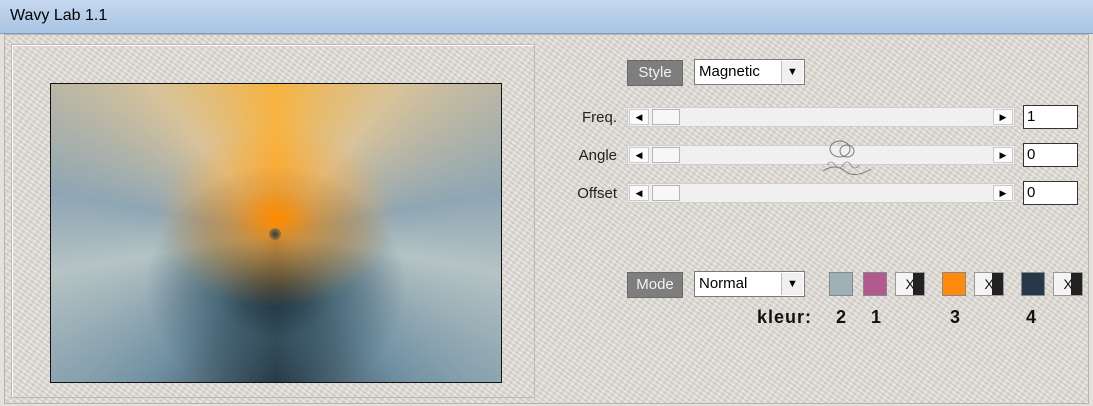  I want to click on window-title: Wavy Lab 1.1, so click(59, 15).